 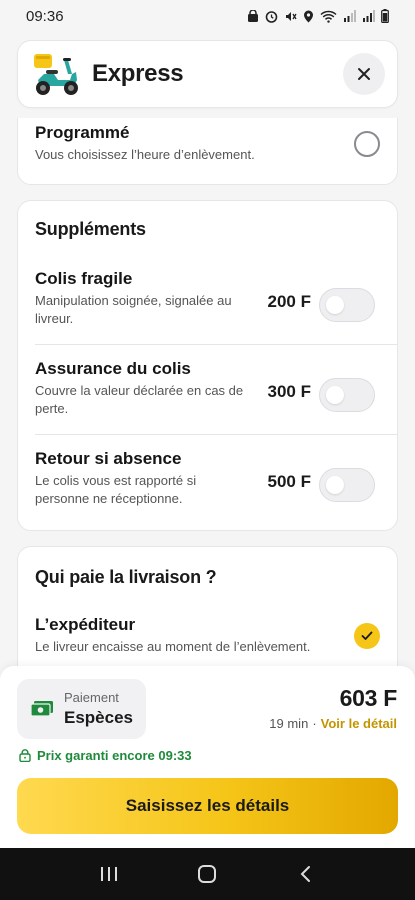 I want to click on battery-icon, so click(x=385, y=16).